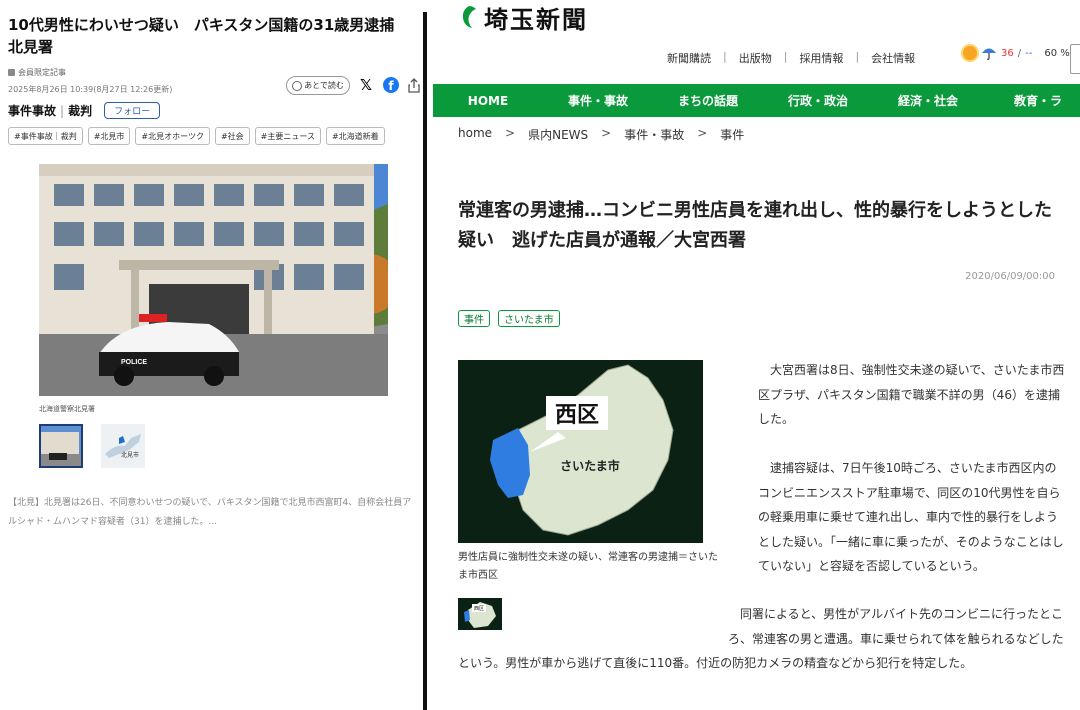 The height and width of the screenshot is (710, 1080). What do you see at coordinates (590, 465) in the screenshot?
I see `map-city-label: さいたま市` at bounding box center [590, 465].